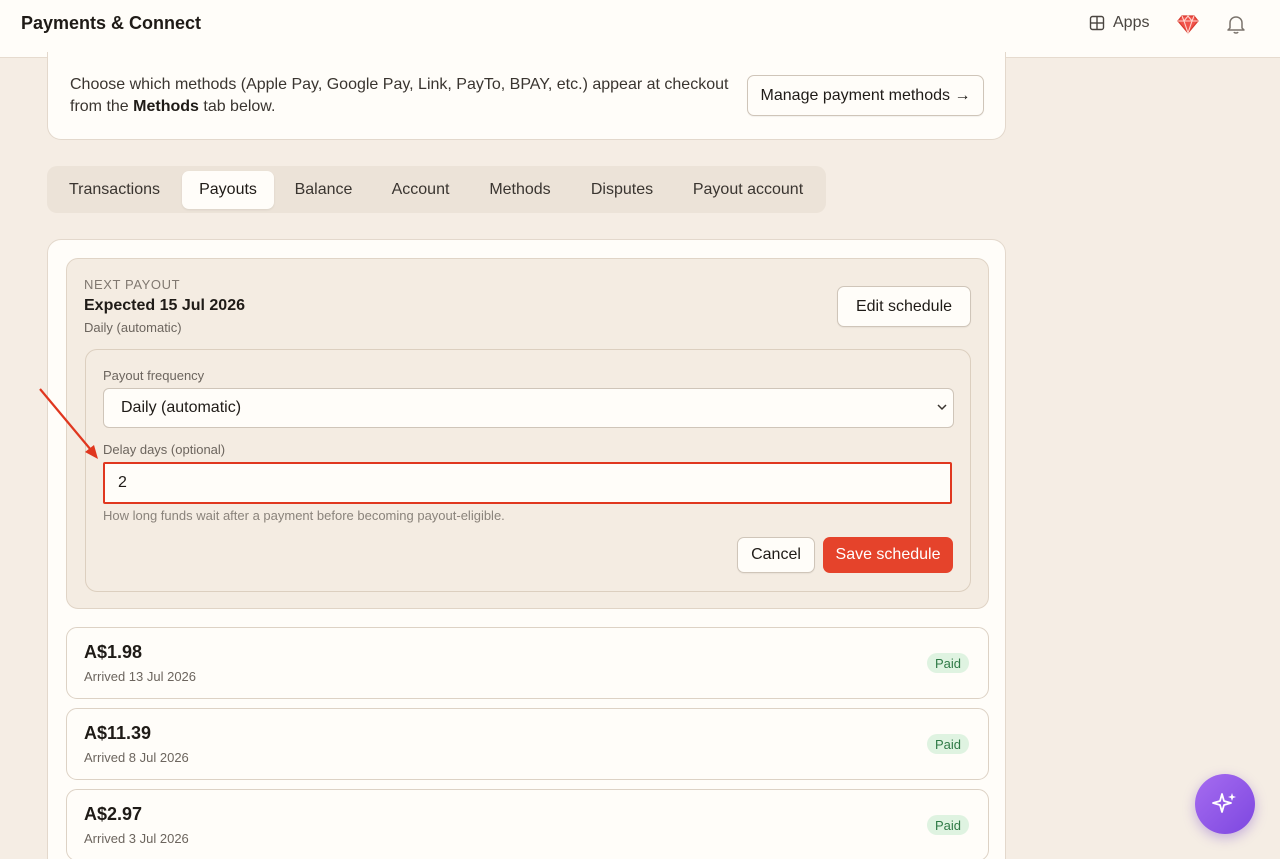  I want to click on gem-icon, so click(1188, 24).